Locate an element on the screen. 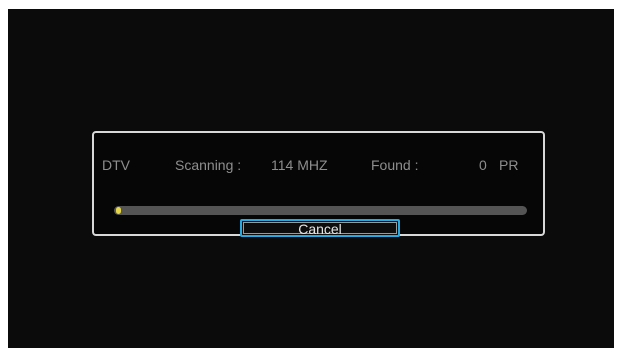 This screenshot has height=356, width=621. scan-progress-fill is located at coordinates (118, 210).